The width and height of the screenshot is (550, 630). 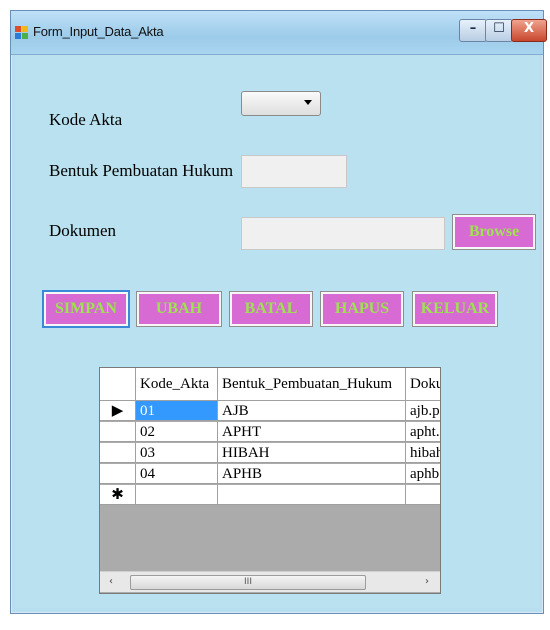 I want to click on cell-kode-akta: 03, so click(x=177, y=453).